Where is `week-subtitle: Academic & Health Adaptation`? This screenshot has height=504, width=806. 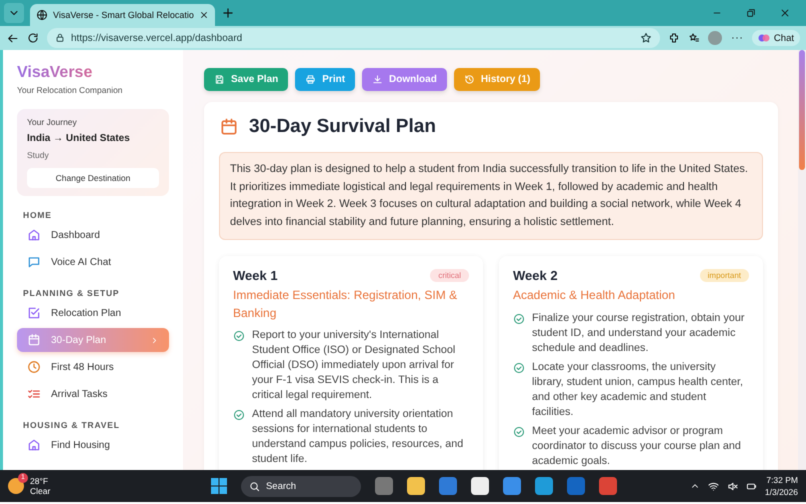 week-subtitle: Academic & Health Adaptation is located at coordinates (594, 295).